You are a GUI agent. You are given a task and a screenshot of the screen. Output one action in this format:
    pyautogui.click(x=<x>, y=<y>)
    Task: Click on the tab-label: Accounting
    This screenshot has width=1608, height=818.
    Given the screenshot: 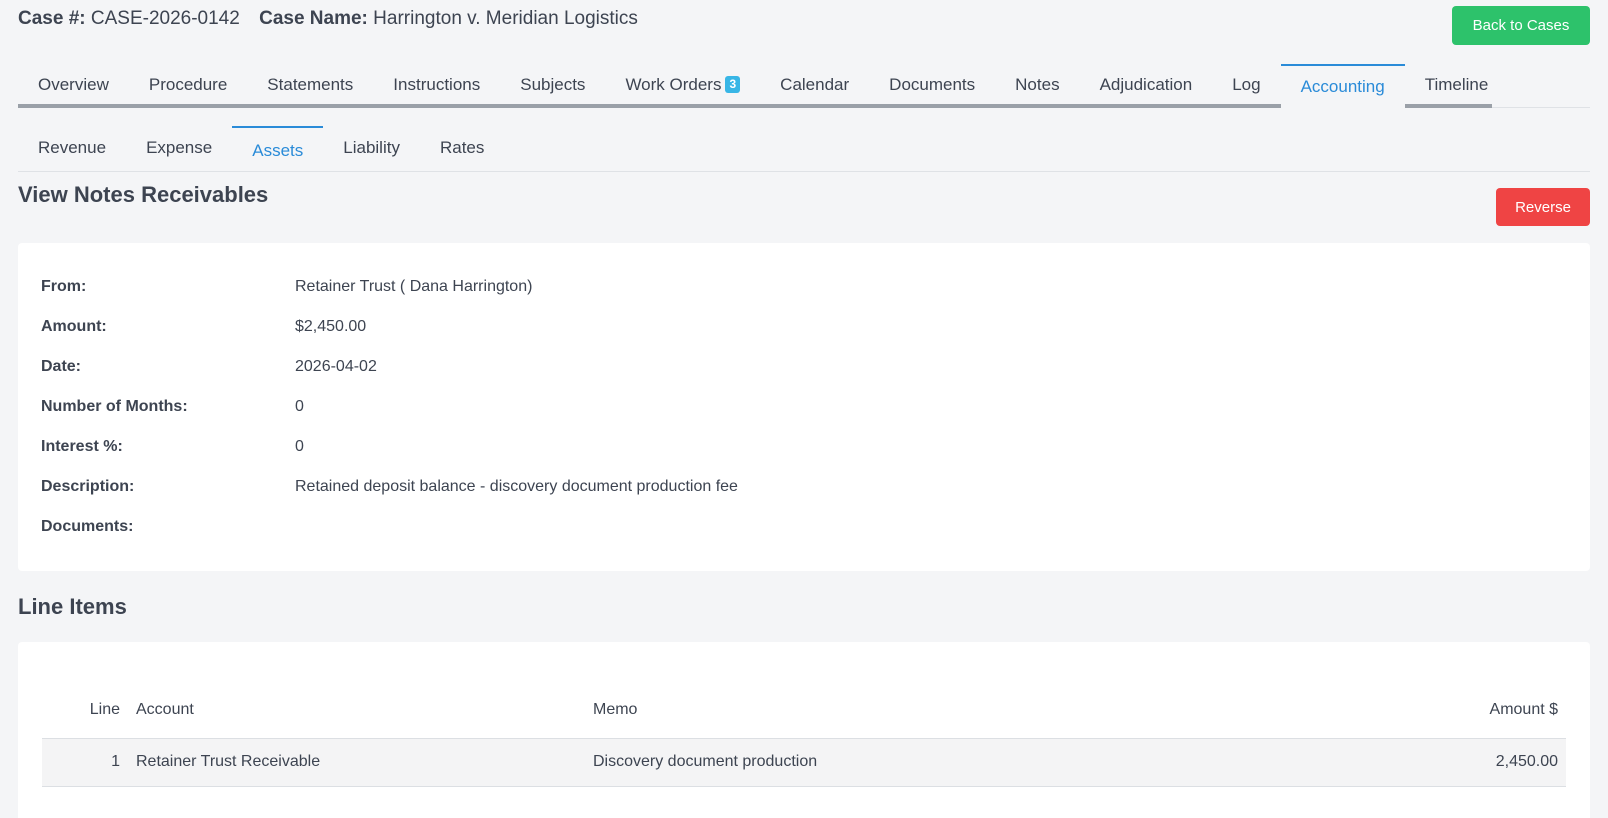 What is the action you would take?
    pyautogui.click(x=1342, y=86)
    